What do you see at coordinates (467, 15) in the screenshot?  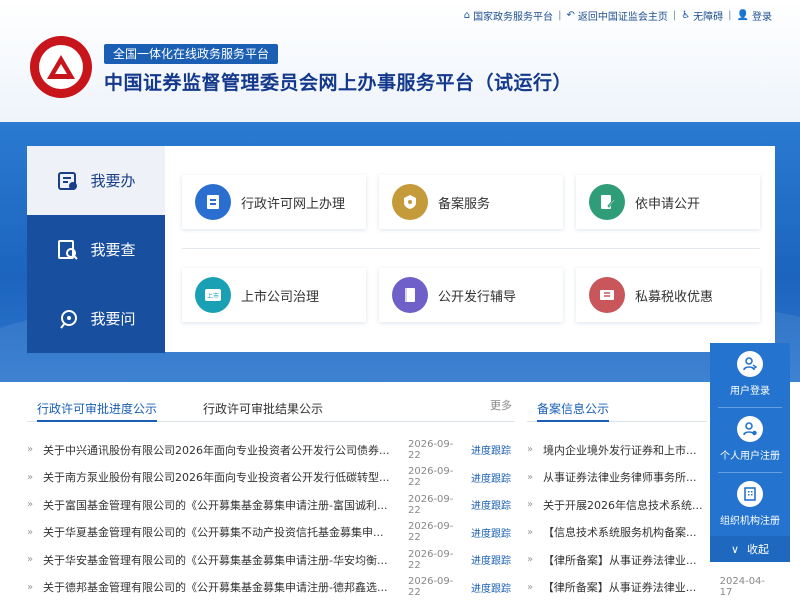 I see `home-icon: ⌂` at bounding box center [467, 15].